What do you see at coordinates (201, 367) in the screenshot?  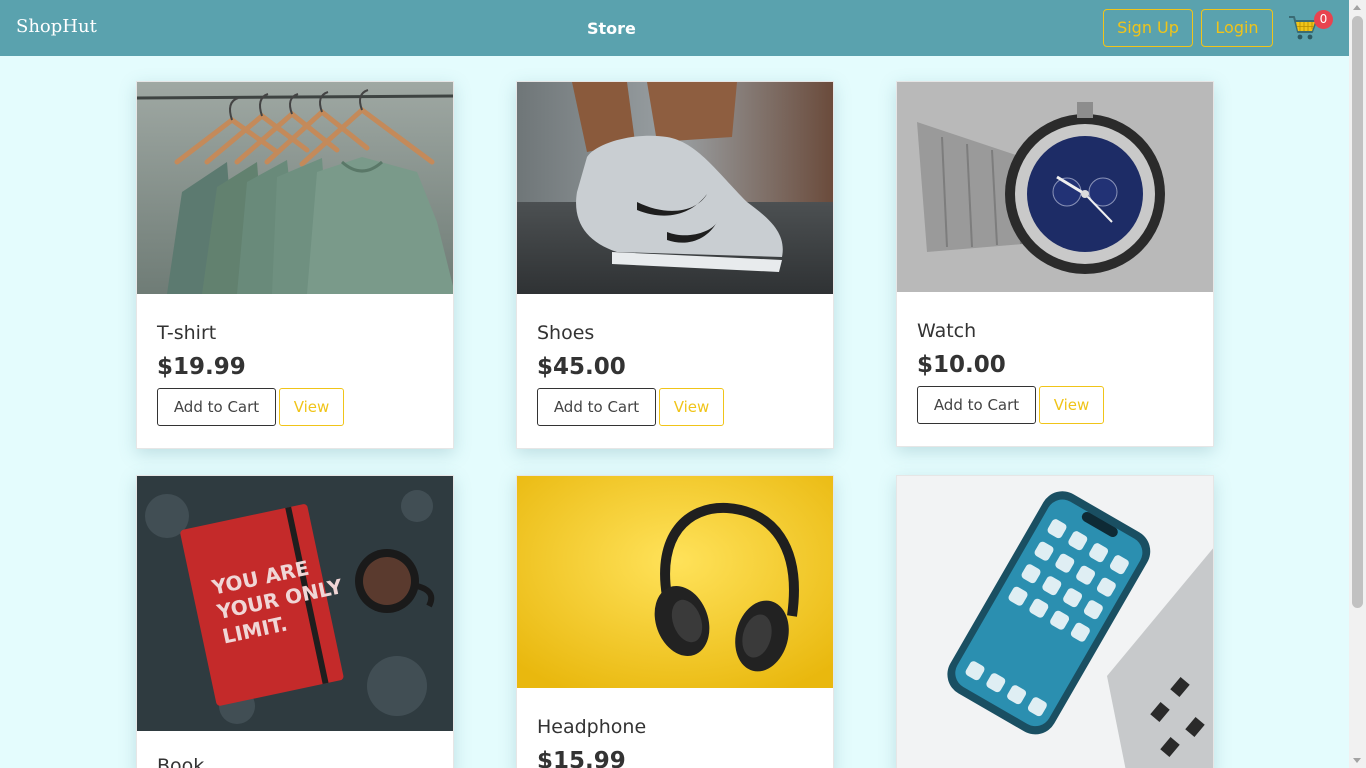 I see `product-price: $19.99` at bounding box center [201, 367].